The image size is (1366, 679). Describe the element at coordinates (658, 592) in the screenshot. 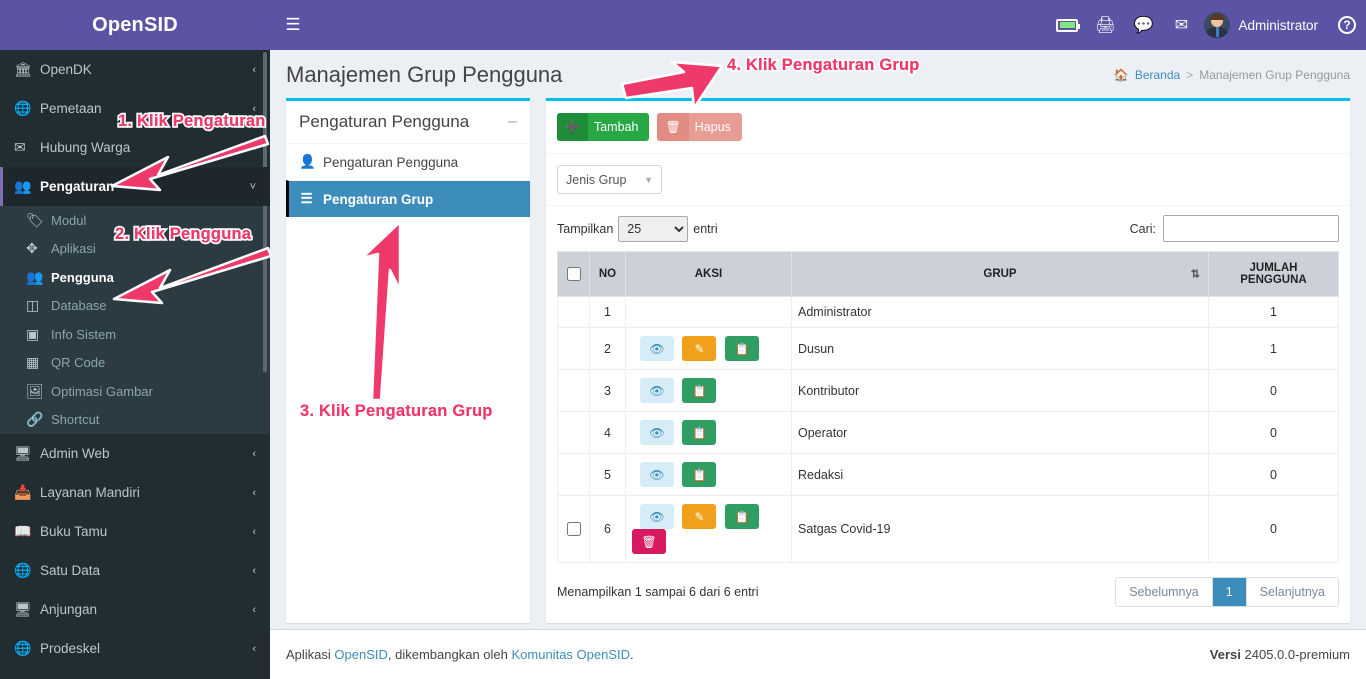

I see `datatable-info: Menampilkan 1 sampai 6 dari 6 entri` at that location.